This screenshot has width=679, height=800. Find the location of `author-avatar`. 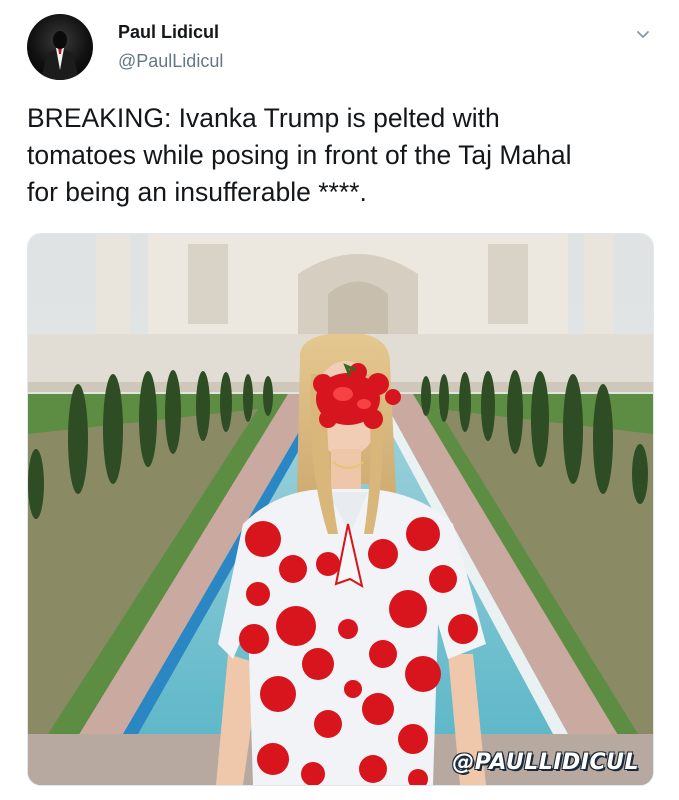

author-avatar is located at coordinates (60, 47).